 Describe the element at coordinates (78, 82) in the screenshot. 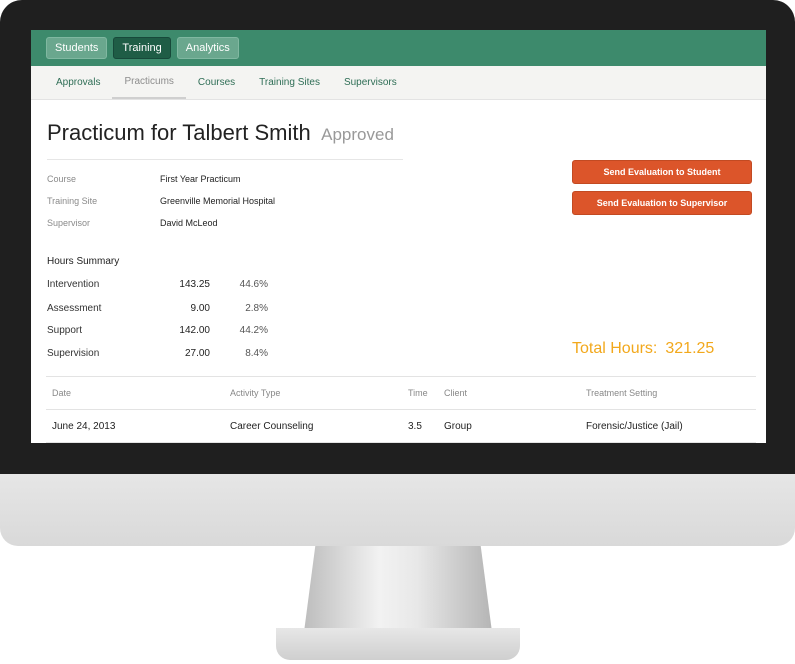

I see `tab-approvals: Approvals` at that location.